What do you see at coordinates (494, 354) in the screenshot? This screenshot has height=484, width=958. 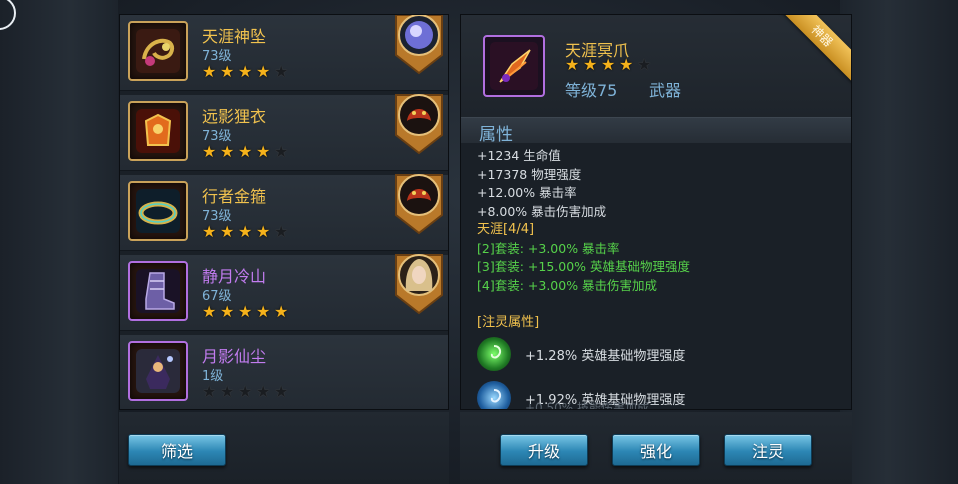 I see `green-orb-icon` at bounding box center [494, 354].